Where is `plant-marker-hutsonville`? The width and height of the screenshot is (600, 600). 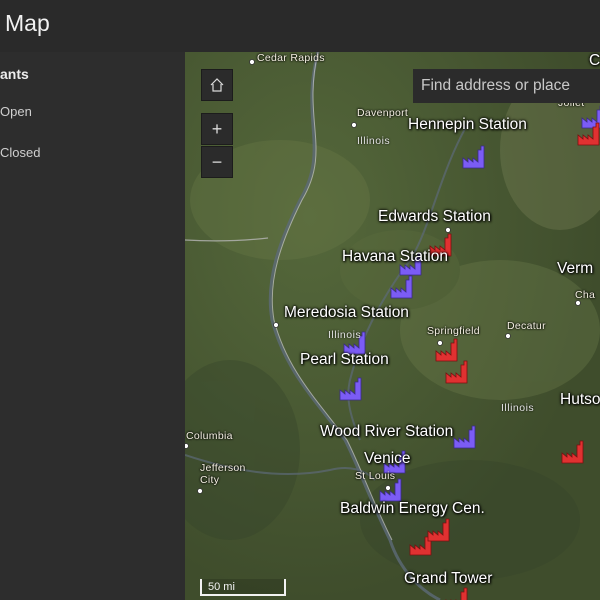
plant-marker-hutsonville is located at coordinates (572, 452).